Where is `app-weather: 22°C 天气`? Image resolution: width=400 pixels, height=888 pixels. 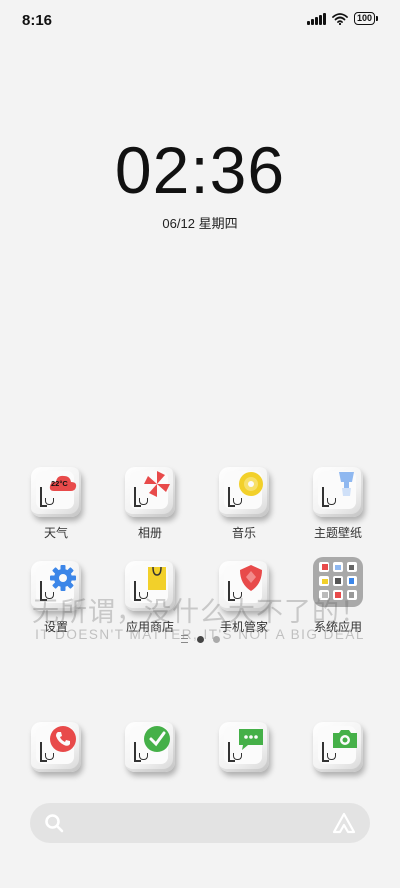 app-weather: 22°C 天气 is located at coordinates (56, 504).